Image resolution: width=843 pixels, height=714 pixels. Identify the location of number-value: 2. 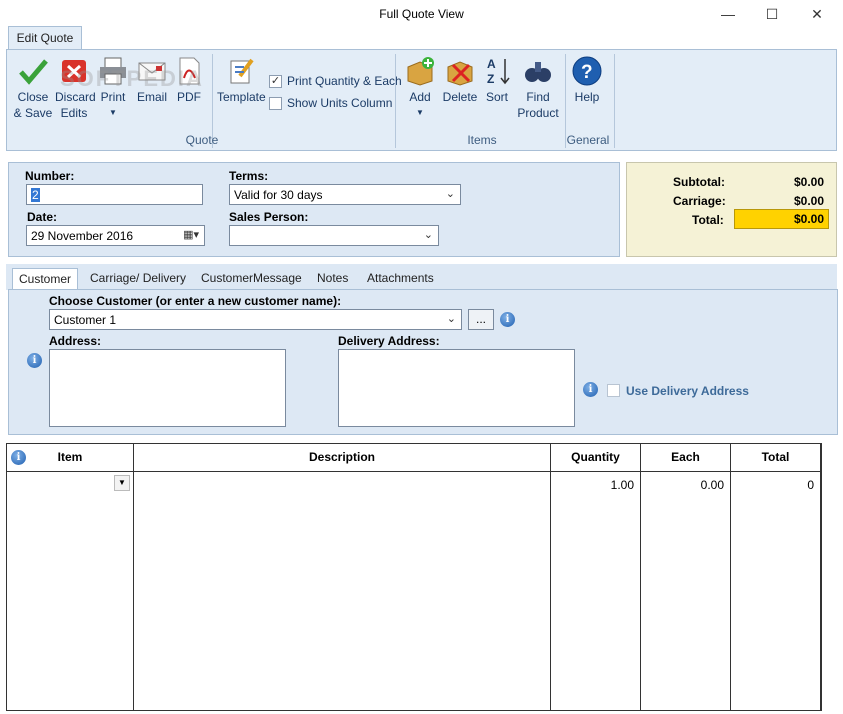
(35, 195).